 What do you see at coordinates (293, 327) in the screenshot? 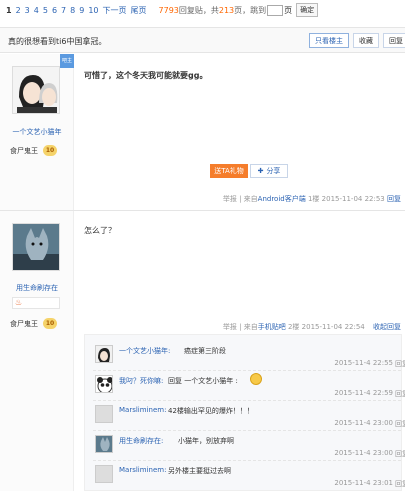
I see `floor-number: 2楼` at bounding box center [293, 327].